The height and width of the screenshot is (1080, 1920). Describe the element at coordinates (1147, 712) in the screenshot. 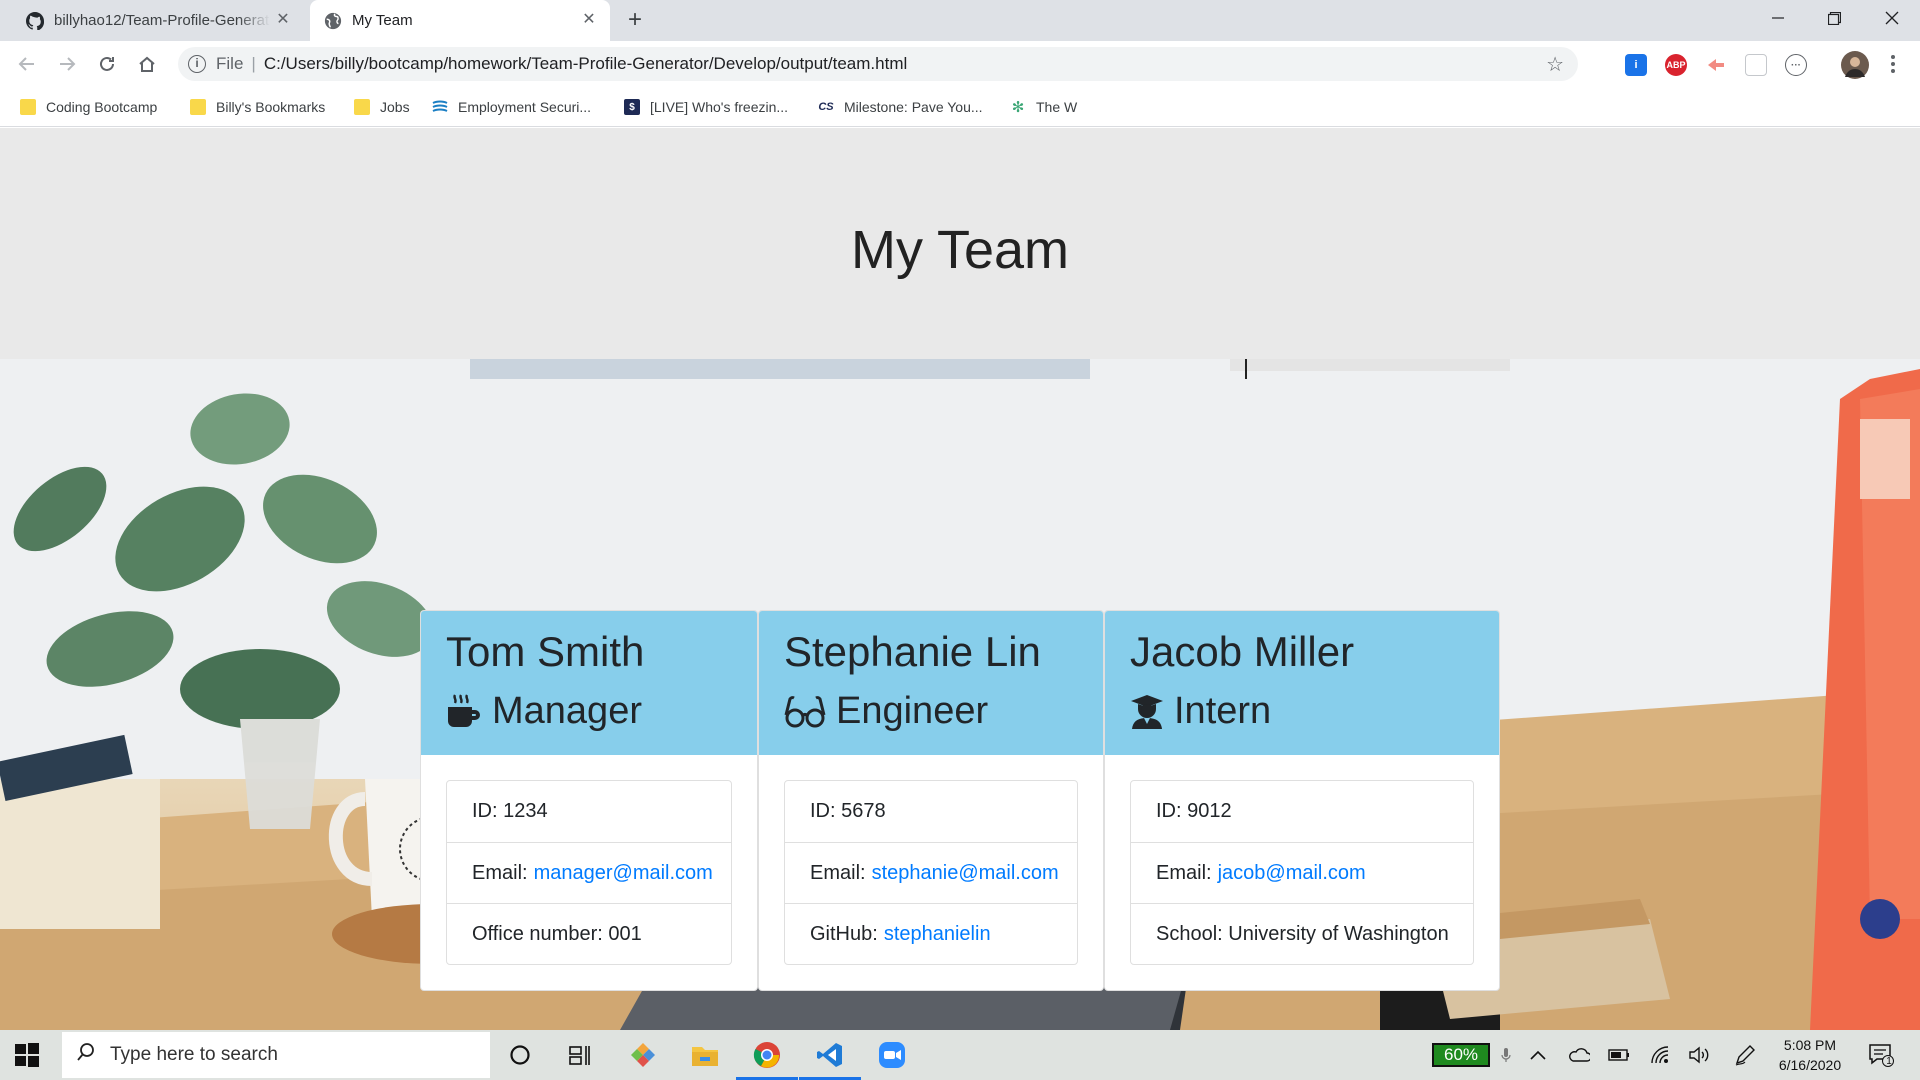

I see `graduate-icon` at that location.